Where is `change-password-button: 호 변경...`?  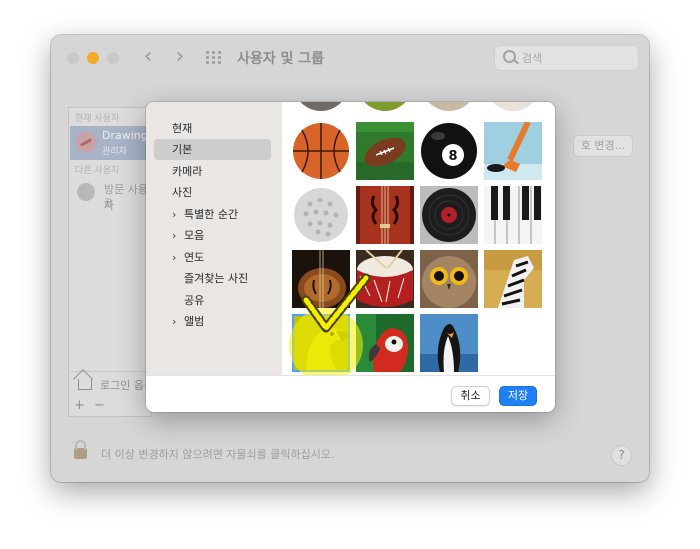 change-password-button: 호 변경... is located at coordinates (603, 146).